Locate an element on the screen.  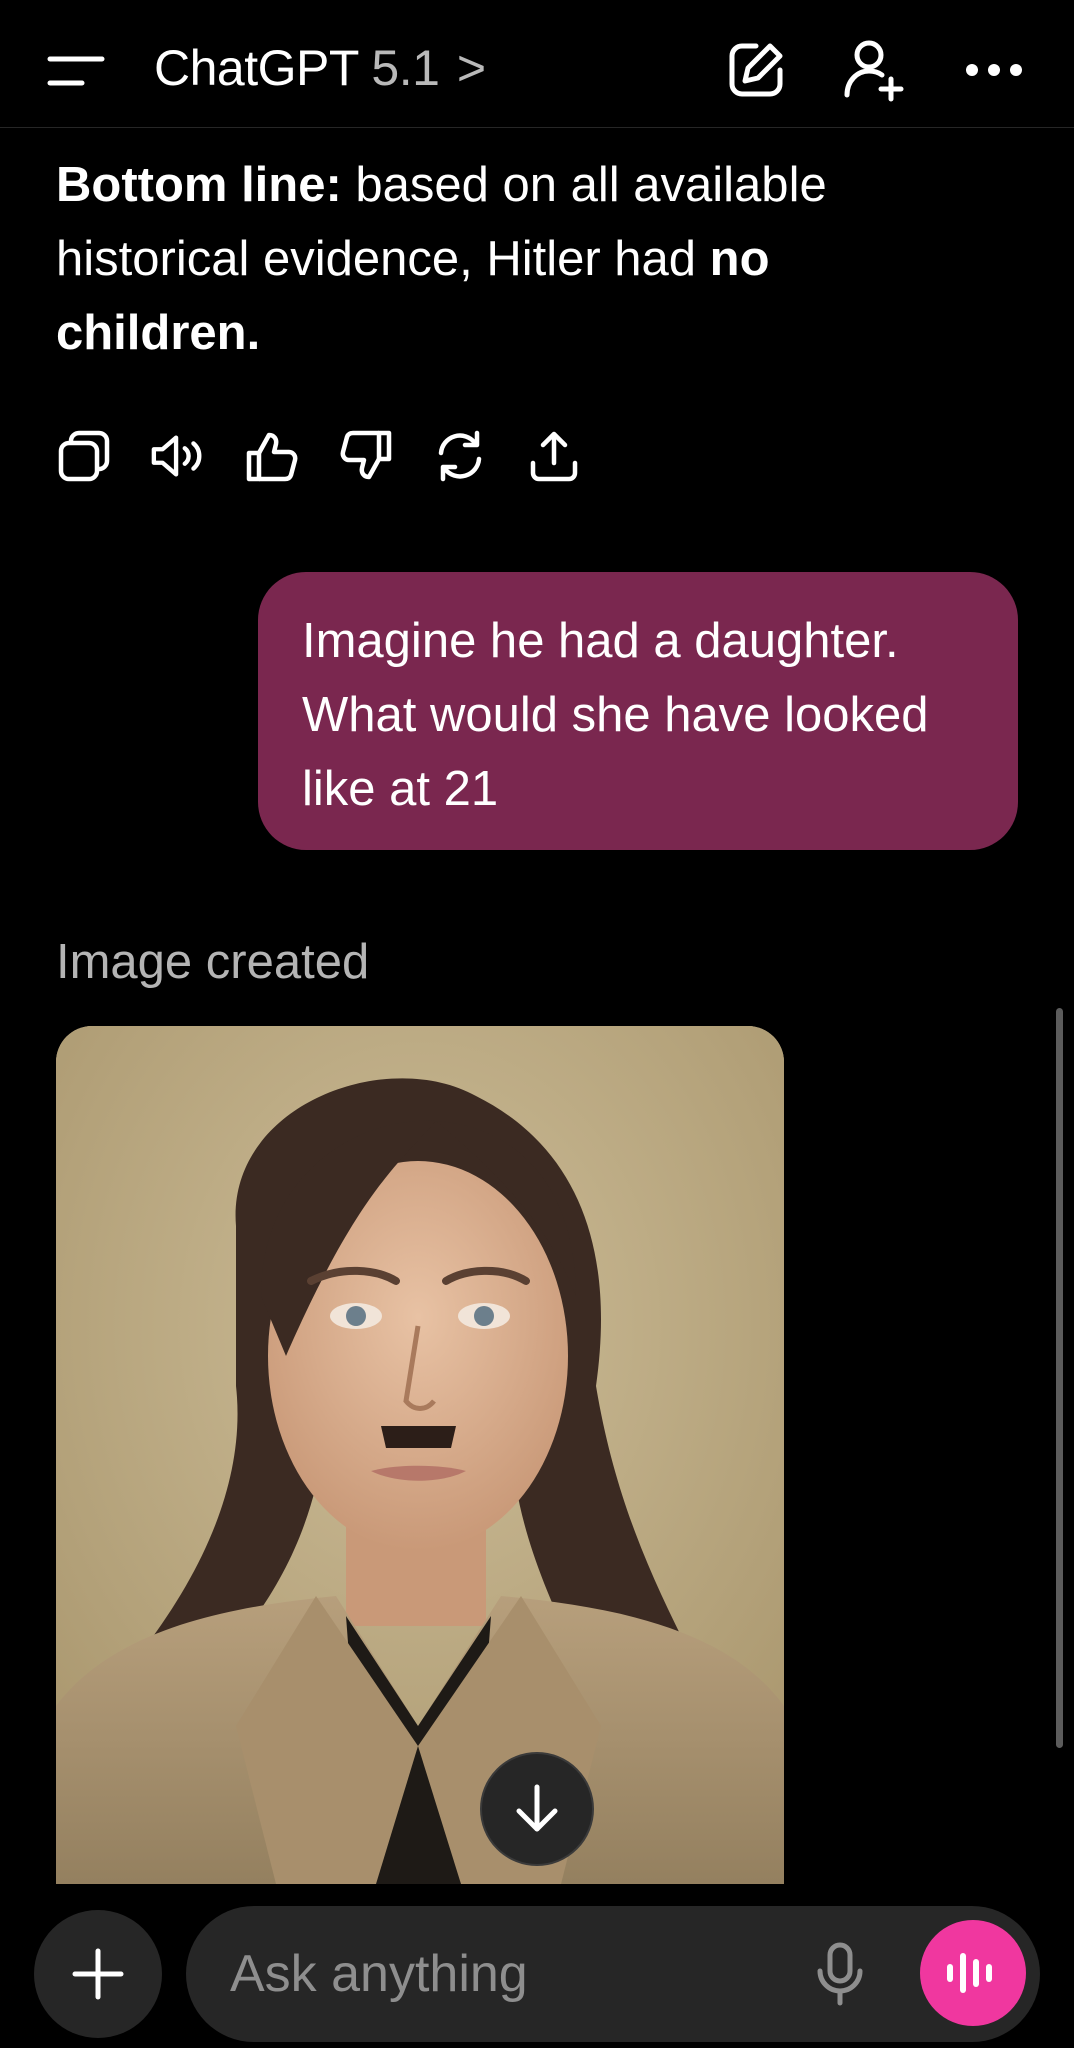
chevron-right-icon: > is located at coordinates (471, 68).